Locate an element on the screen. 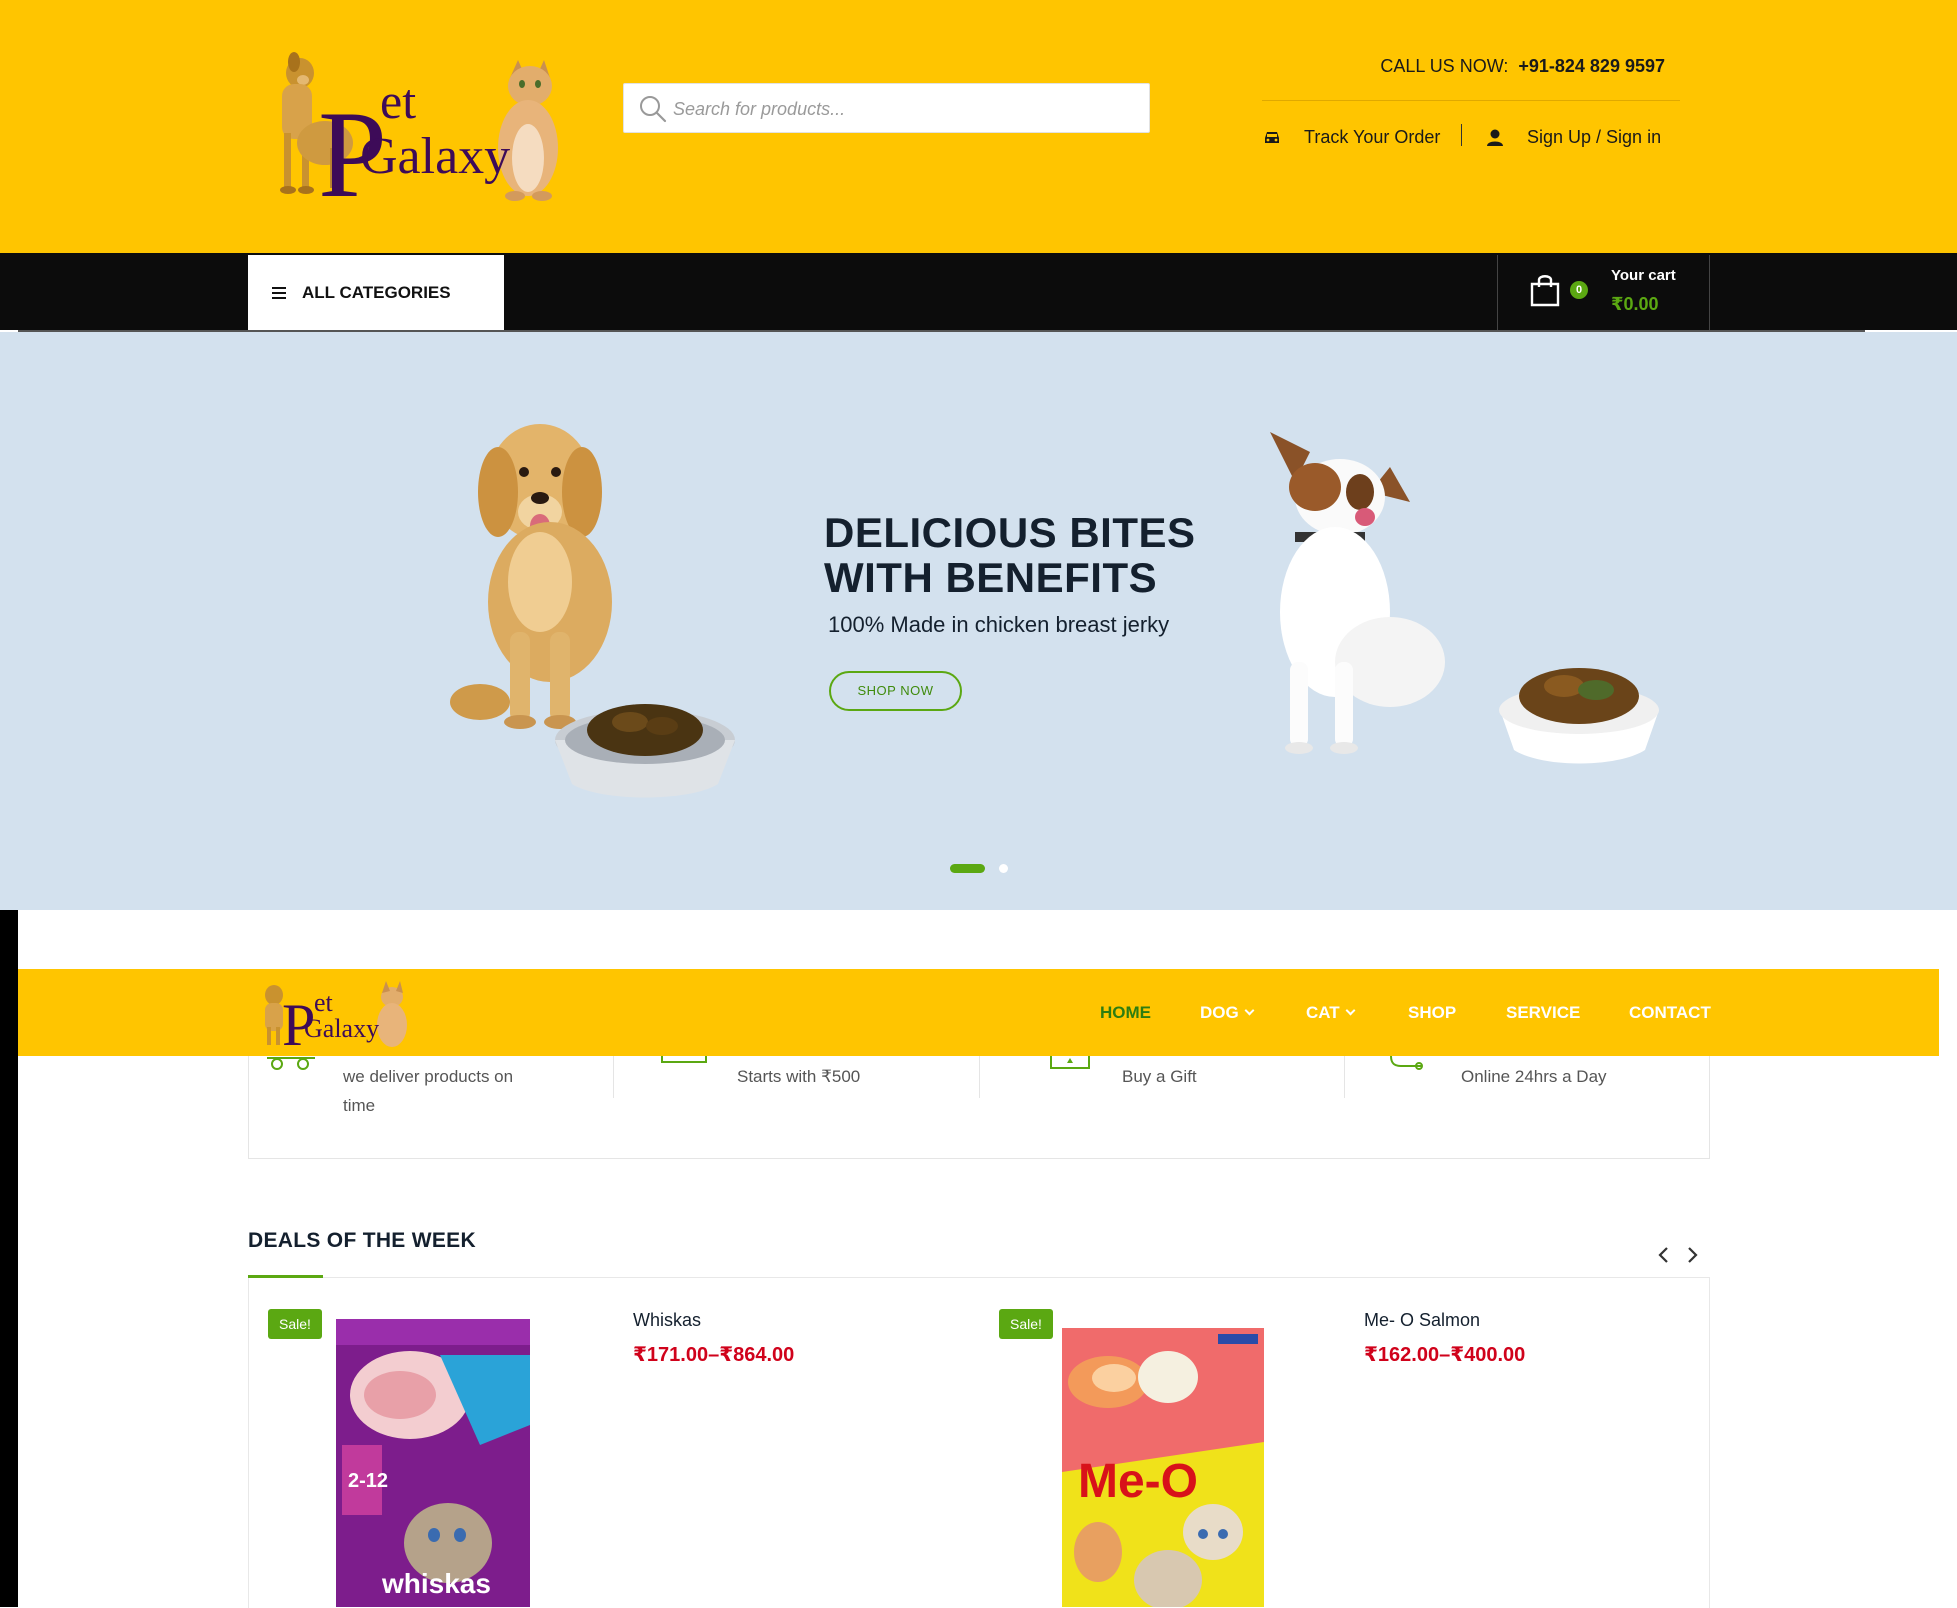 The image size is (1957, 1608). svg-text: whiskas is located at coordinates (436, 1583).